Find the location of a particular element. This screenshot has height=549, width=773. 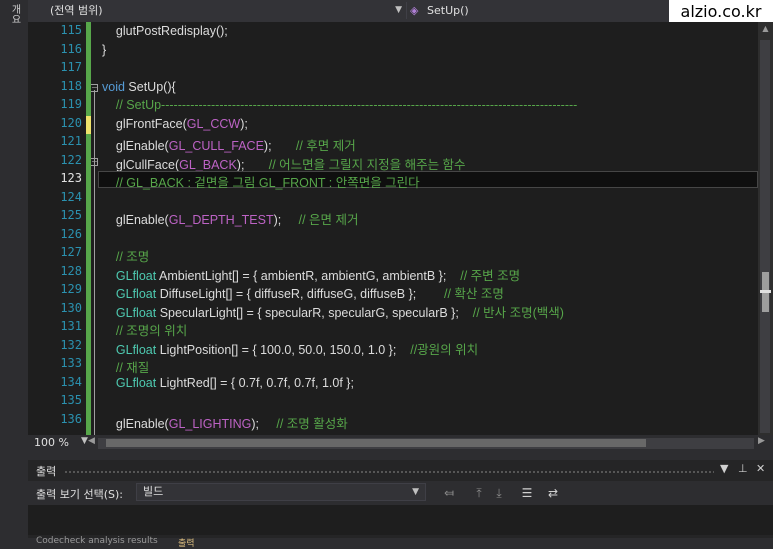

bottom-tab-strip: Codecheck analysis results 출력 is located at coordinates (400, 542).